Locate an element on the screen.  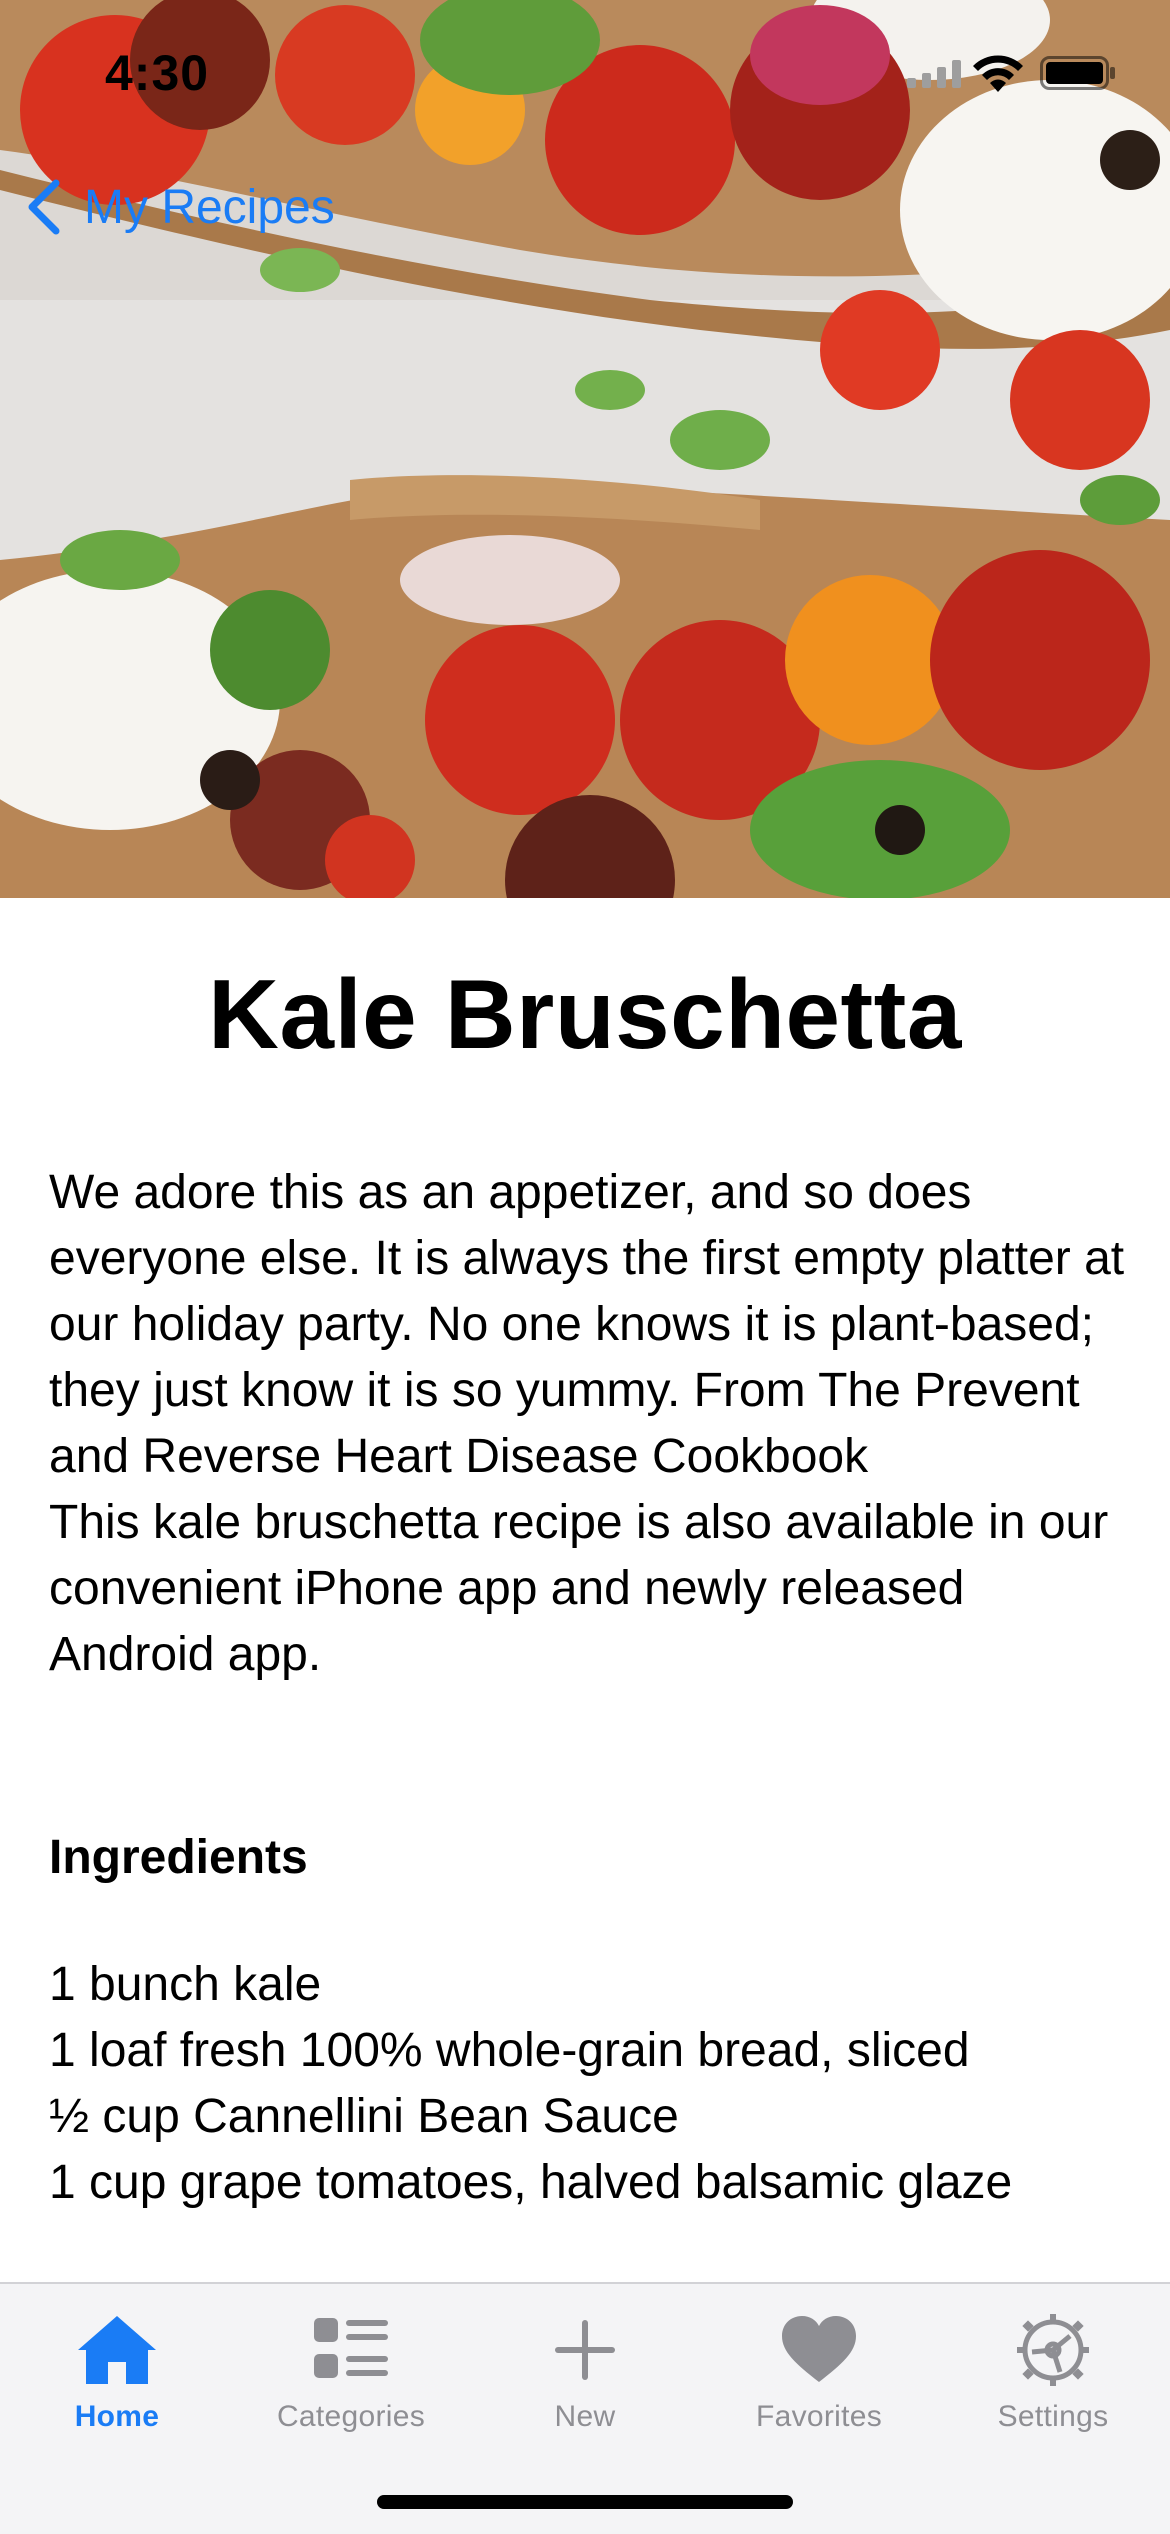
back-button: My Recipes is located at coordinates (179, 207).